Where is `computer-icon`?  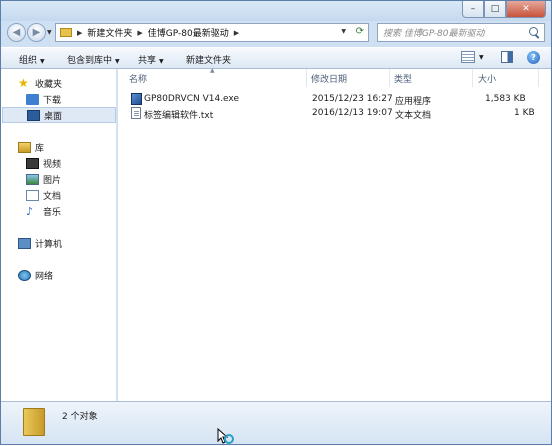
computer-icon is located at coordinates (24, 243).